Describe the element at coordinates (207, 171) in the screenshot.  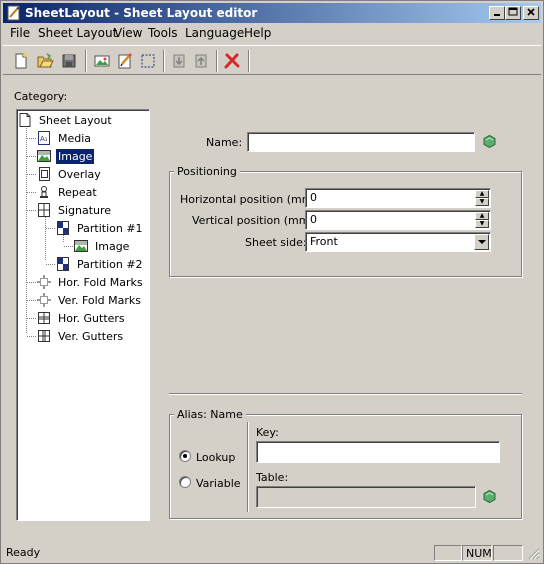
I see `positioning-title: Positioning` at that location.